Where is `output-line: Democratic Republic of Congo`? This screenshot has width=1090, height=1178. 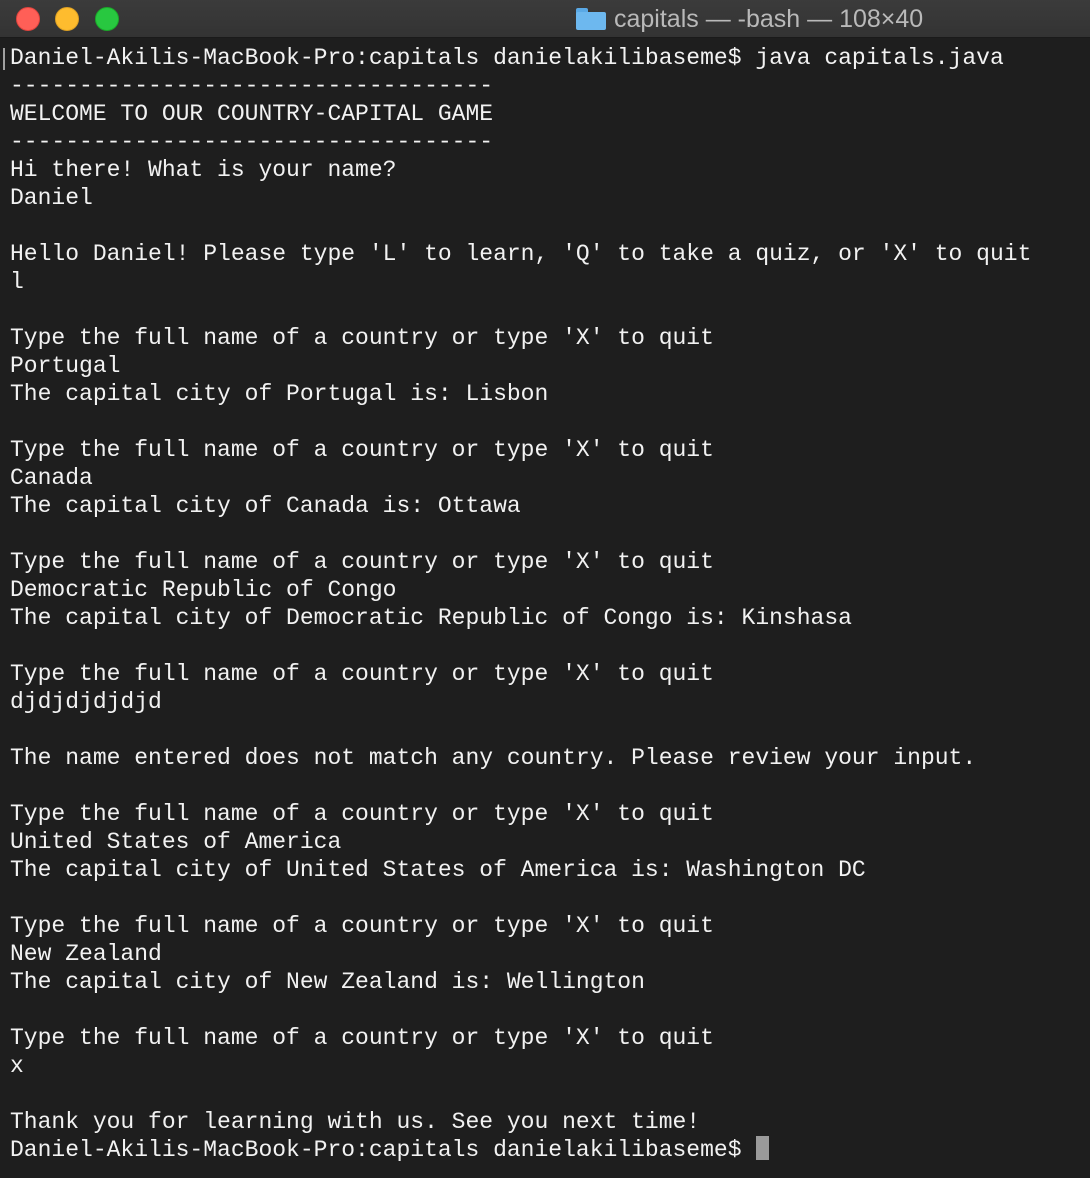
output-line: Democratic Republic of Congo is located at coordinates (203, 590).